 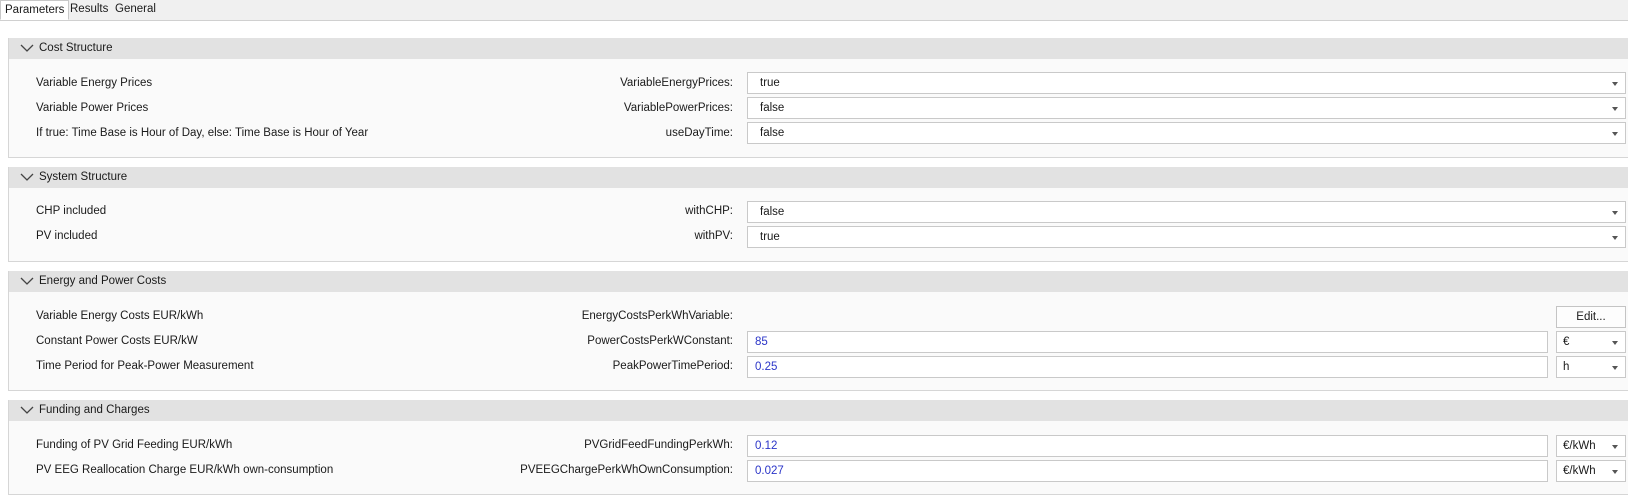 I want to click on with-pv-select: true, so click(x=1186, y=237).